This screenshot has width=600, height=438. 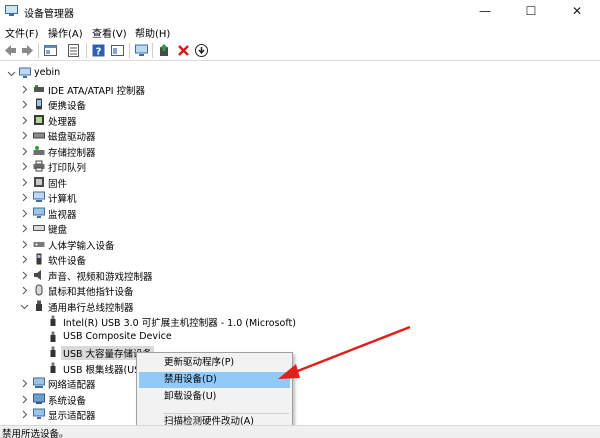 I want to click on tree-category-label: 便携设备, so click(x=67, y=106).